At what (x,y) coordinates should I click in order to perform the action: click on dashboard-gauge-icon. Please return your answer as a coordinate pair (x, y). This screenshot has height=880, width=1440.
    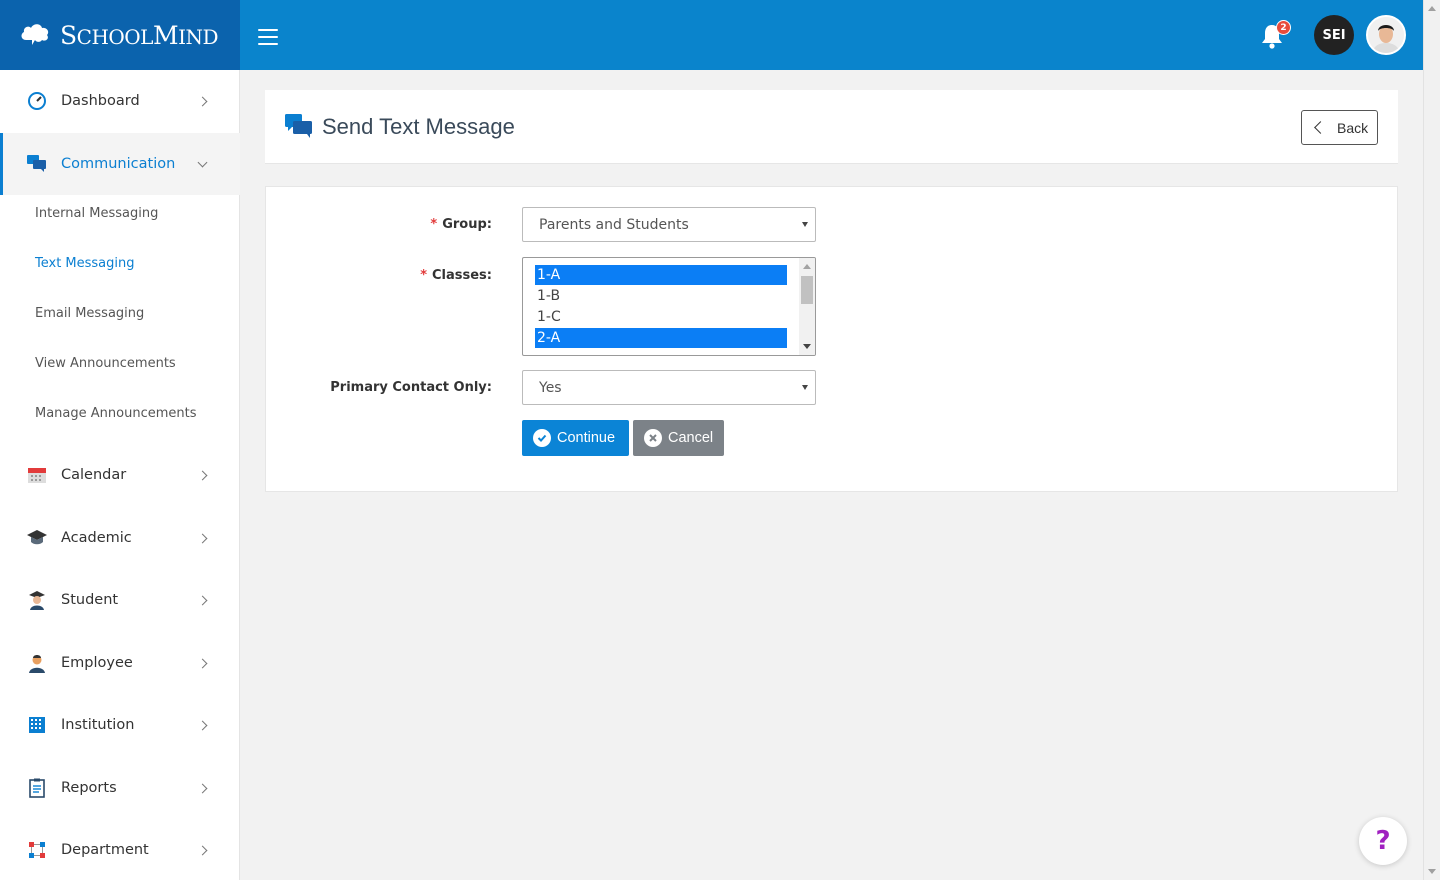
    Looking at the image, I should click on (37, 101).